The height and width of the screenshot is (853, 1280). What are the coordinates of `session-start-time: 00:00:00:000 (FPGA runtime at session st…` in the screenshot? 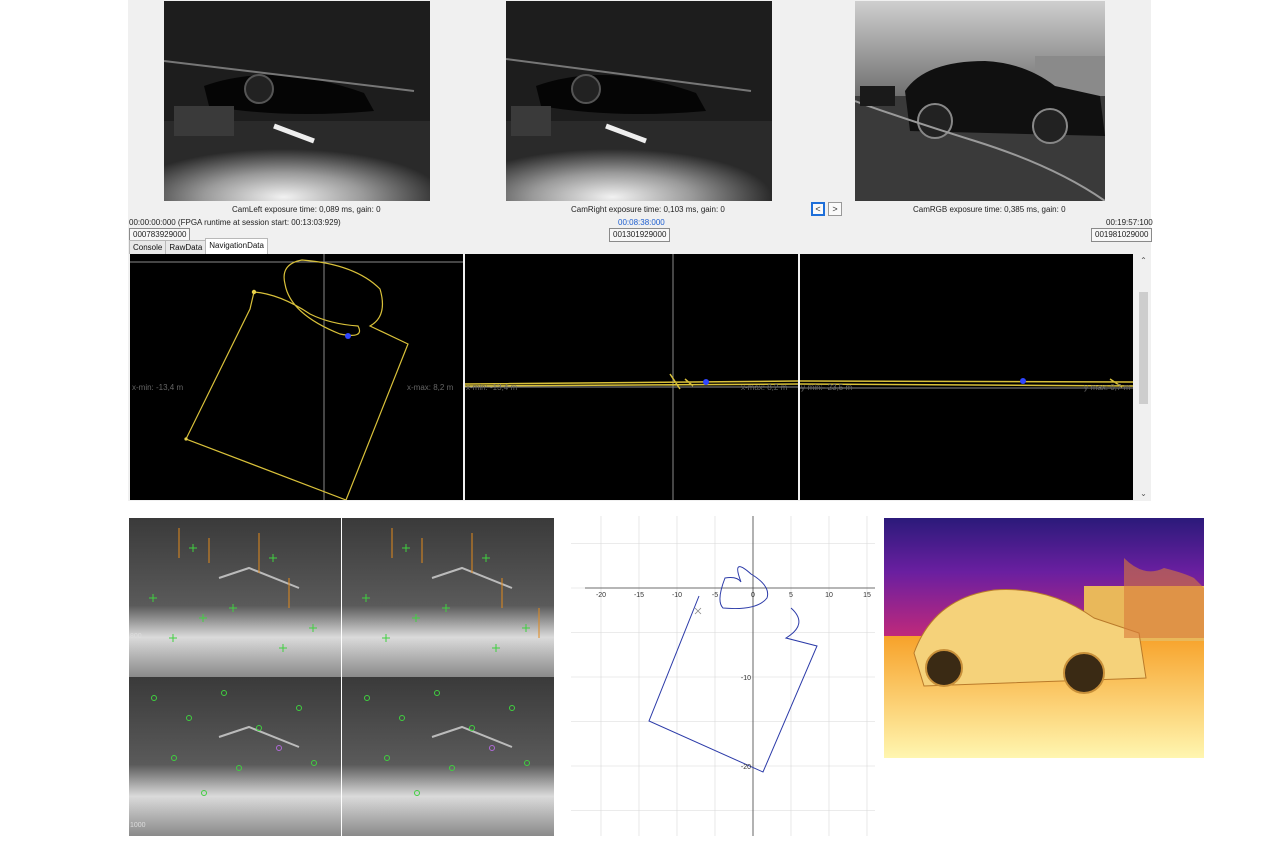 It's located at (235, 222).